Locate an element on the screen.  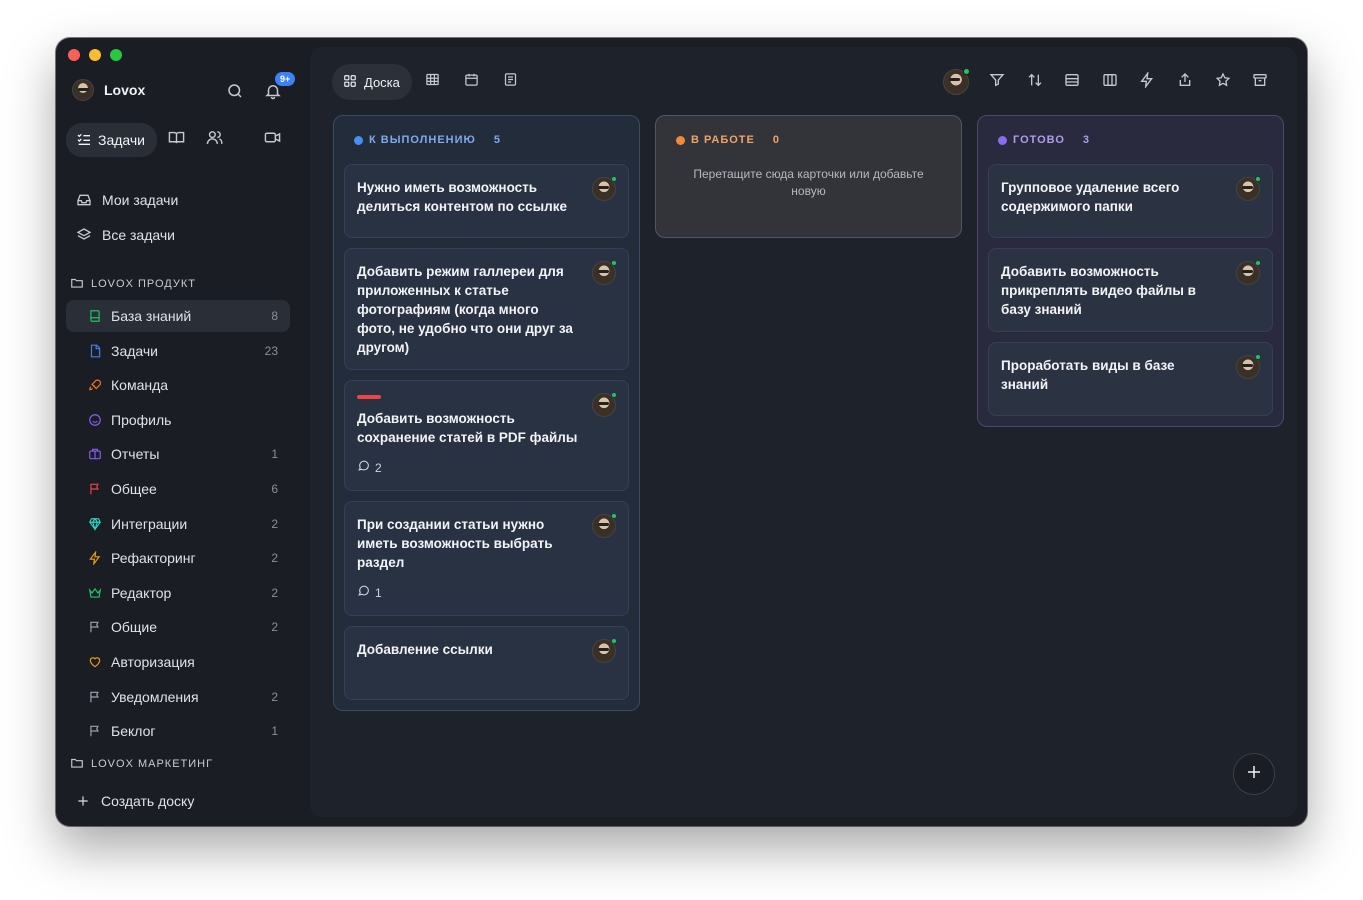
mode-switcher: Задачи is located at coordinates (178, 140).